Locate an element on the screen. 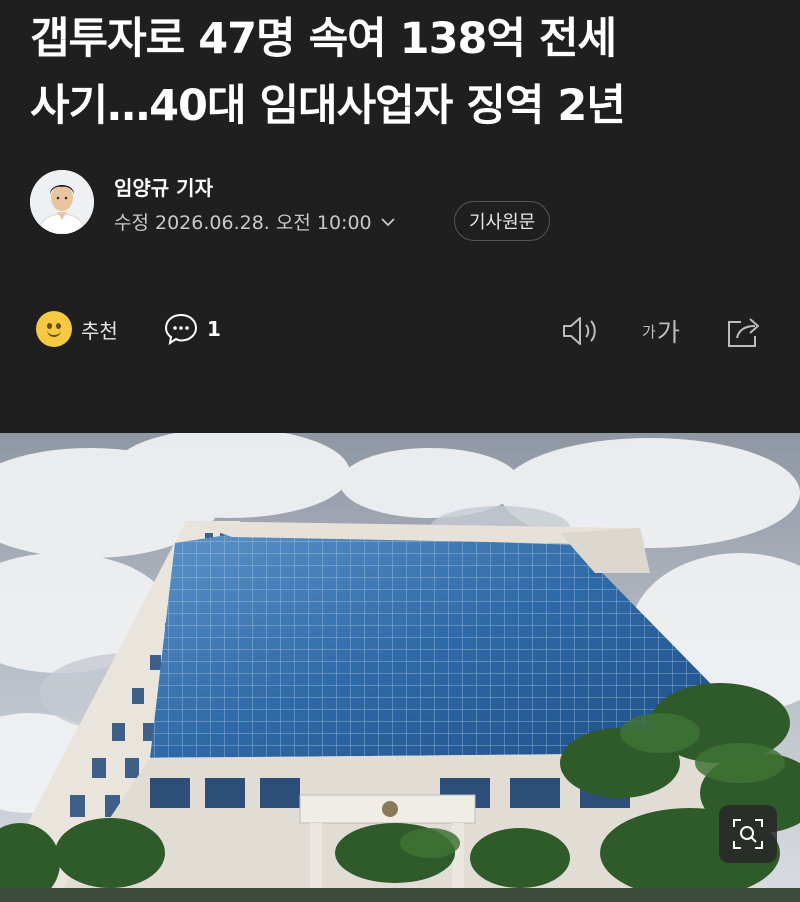 The height and width of the screenshot is (902, 800). article-title-line-2: 사기…40대 임대사업자 징역 2년 is located at coordinates (328, 106).